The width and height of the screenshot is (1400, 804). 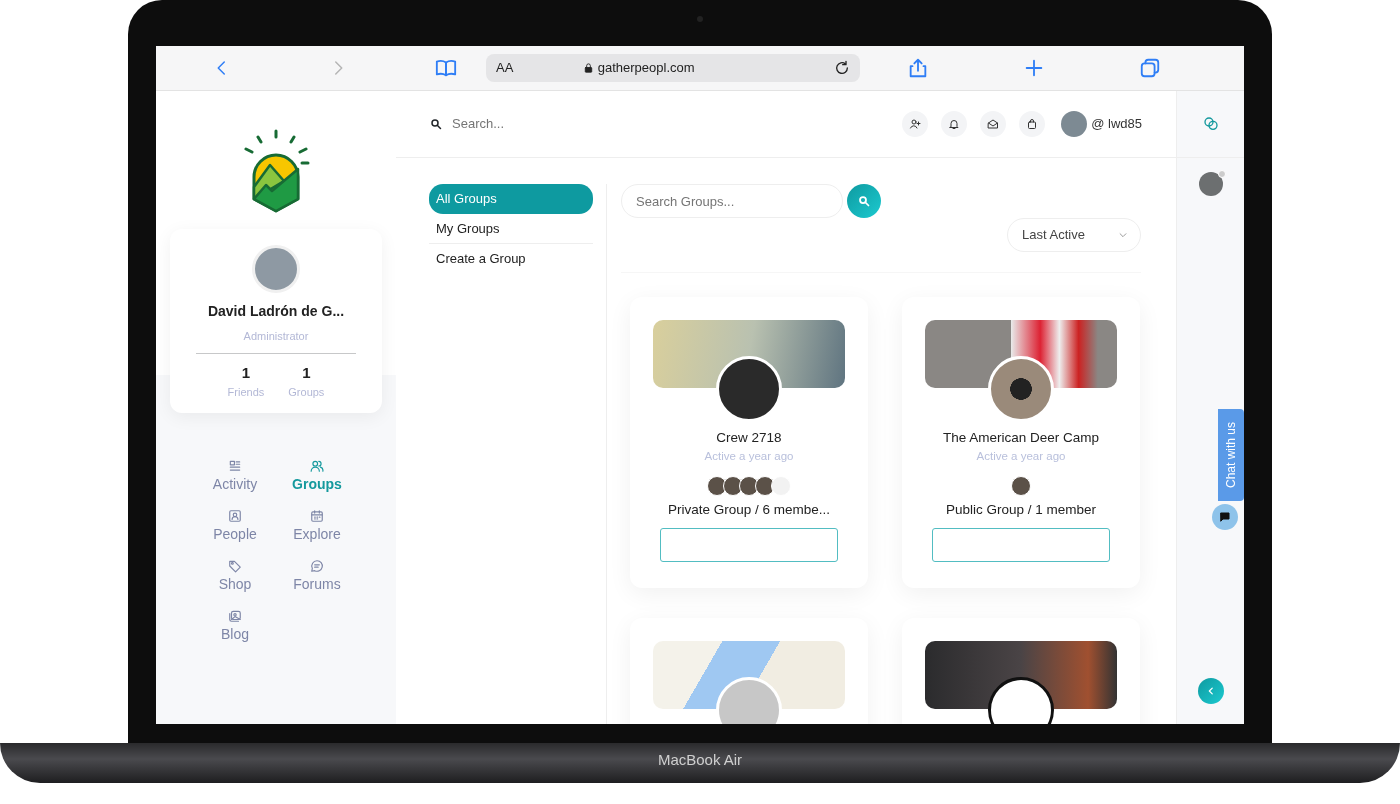 What do you see at coordinates (1116, 124) in the screenshot?
I see `username: @ lwd85` at bounding box center [1116, 124].